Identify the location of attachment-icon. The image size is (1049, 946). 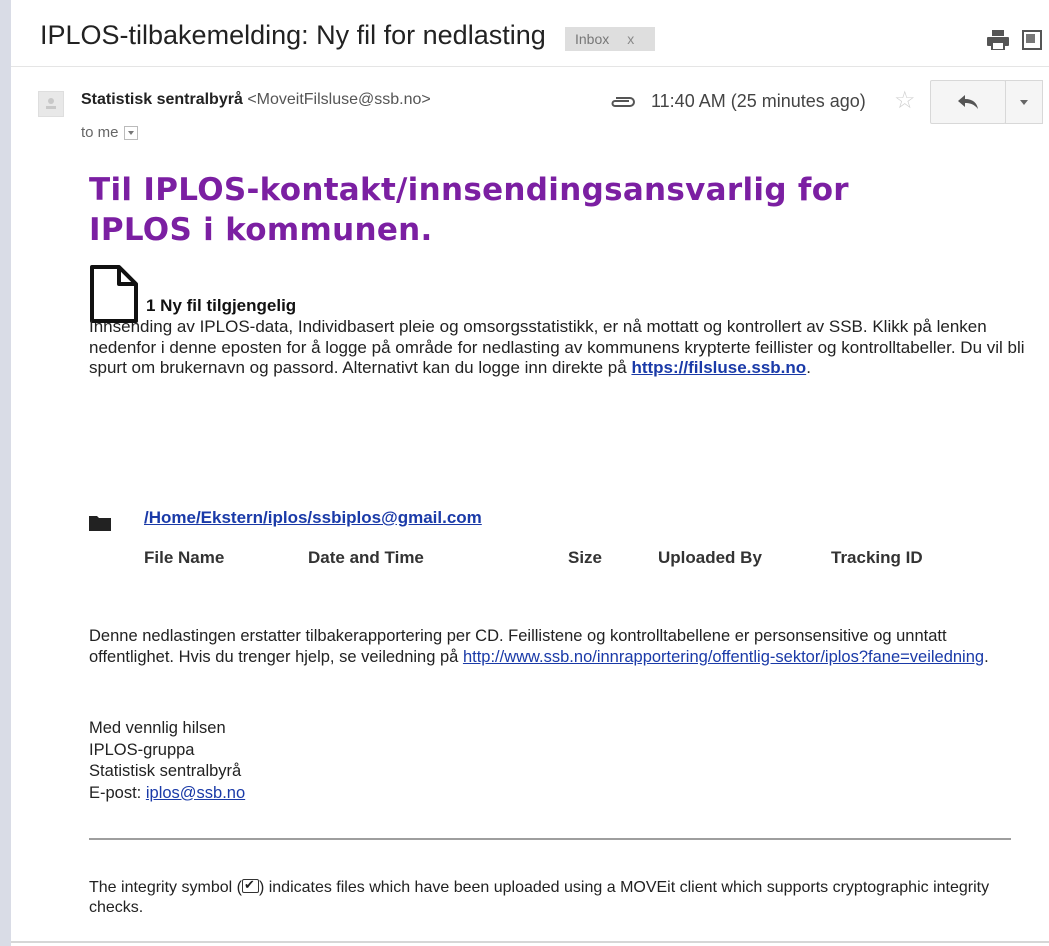
(623, 102).